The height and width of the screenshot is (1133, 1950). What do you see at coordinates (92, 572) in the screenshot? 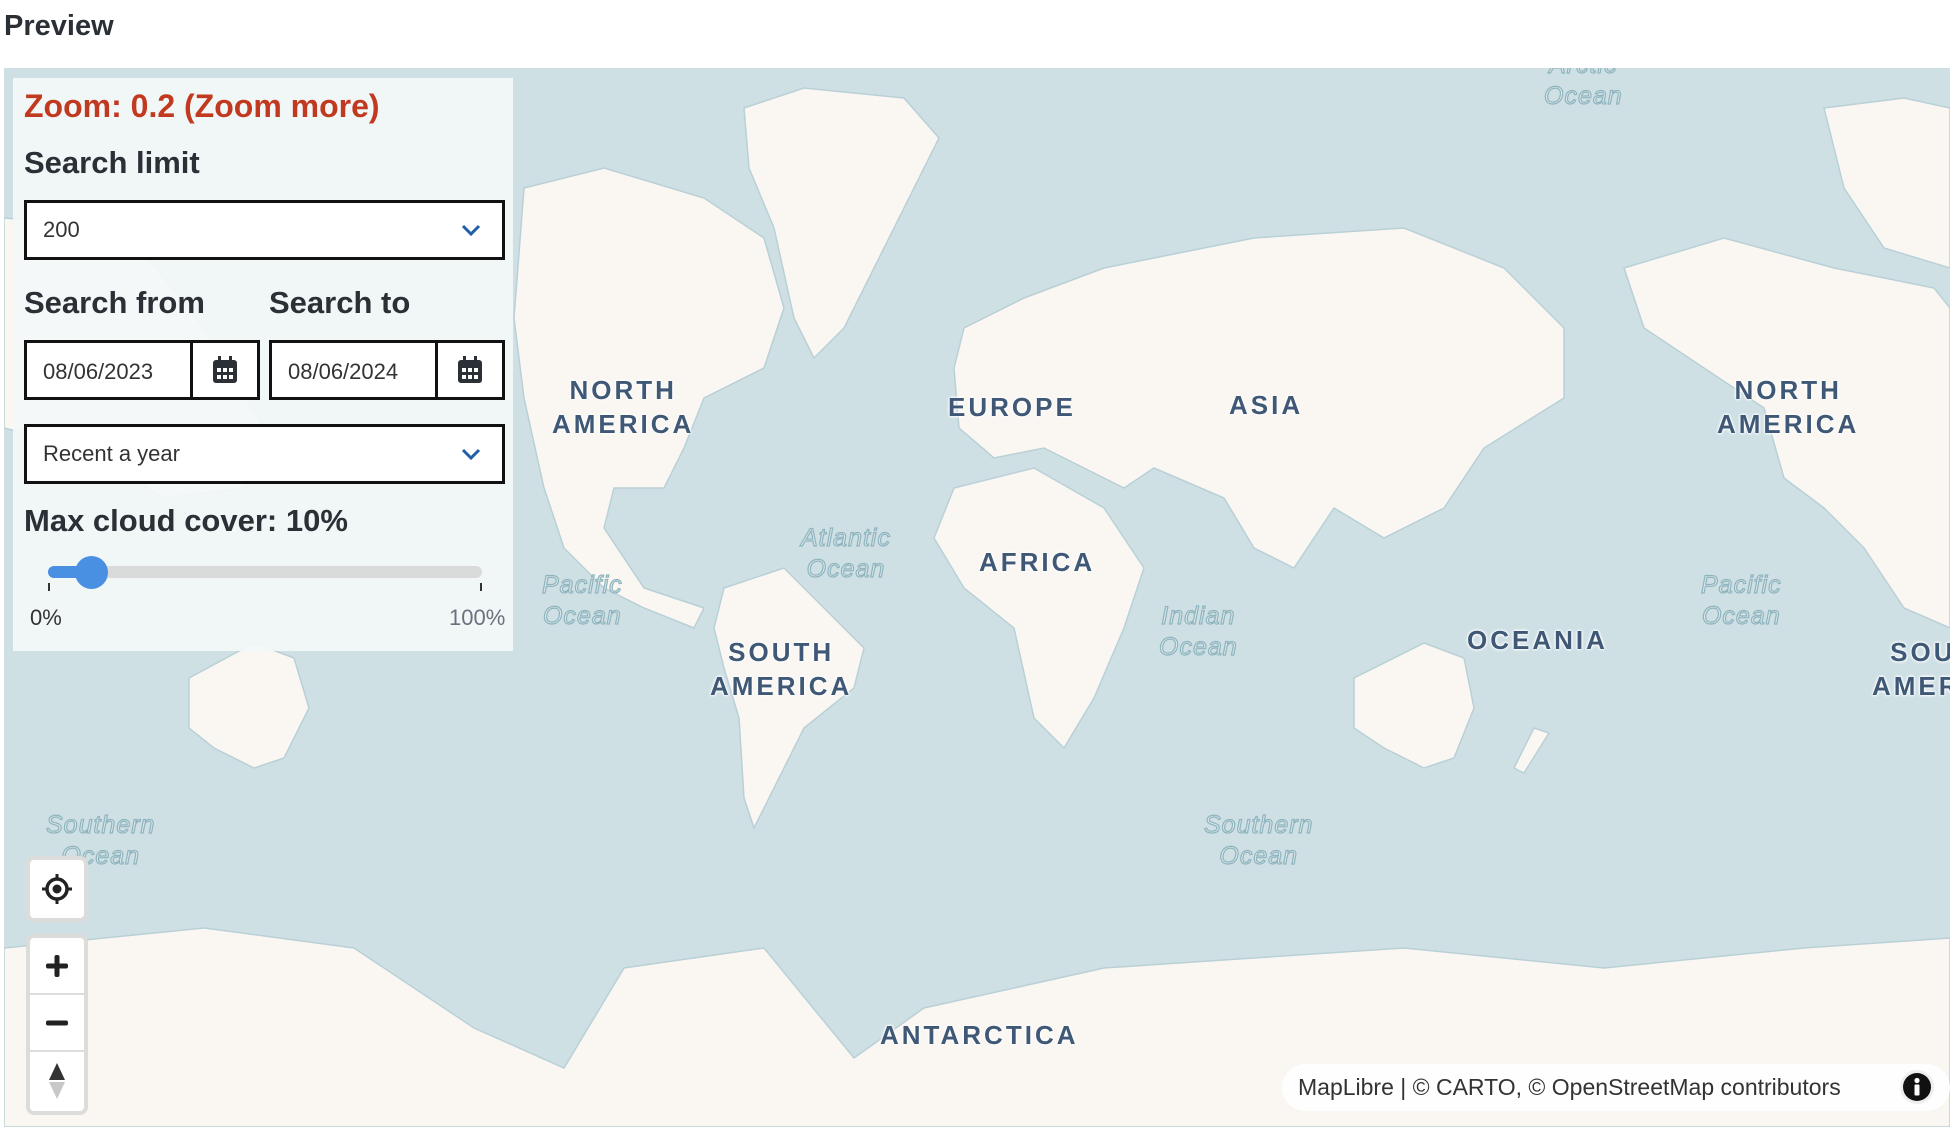
I see `cloud-cover-slider-handle` at bounding box center [92, 572].